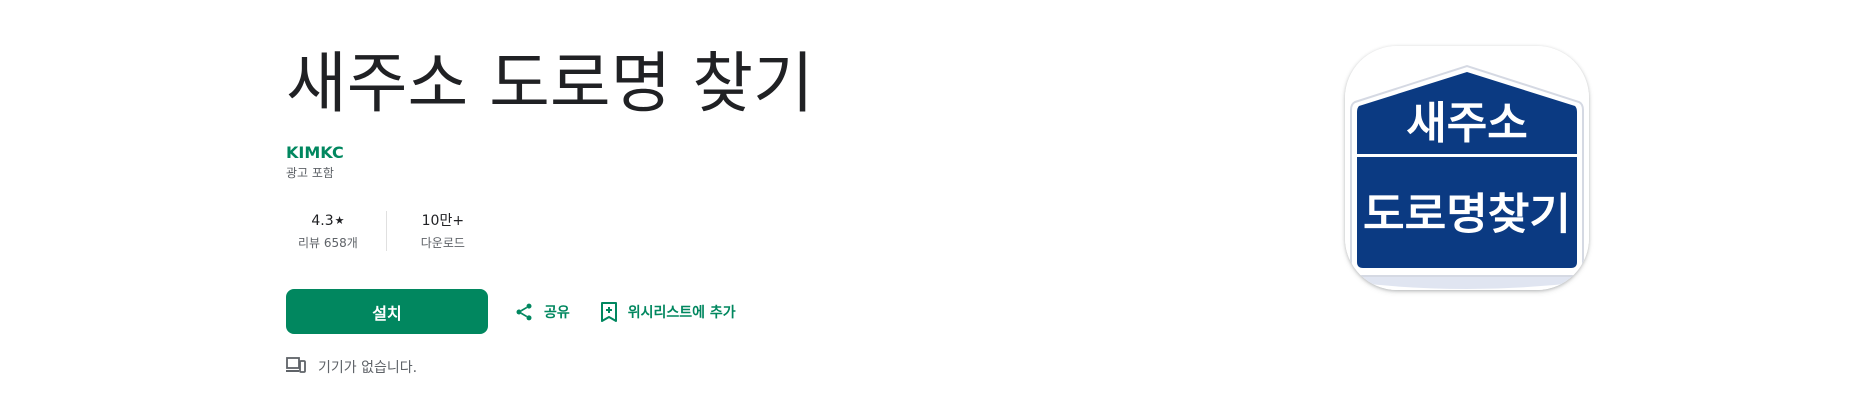  What do you see at coordinates (1466, 123) in the screenshot?
I see `icon-text-line1: 새주소` at bounding box center [1466, 123].